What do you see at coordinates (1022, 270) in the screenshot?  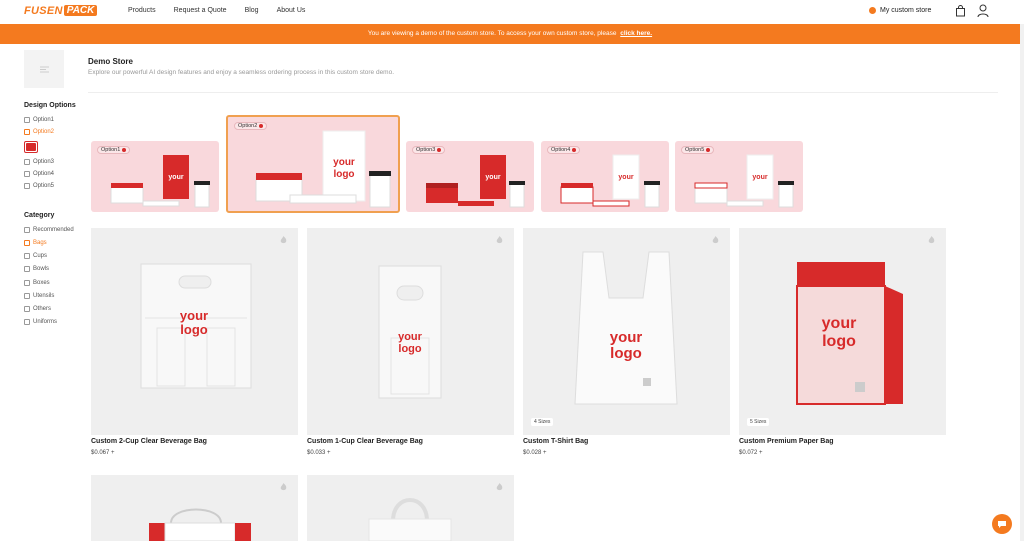 I see `page-scrollbar` at bounding box center [1022, 270].